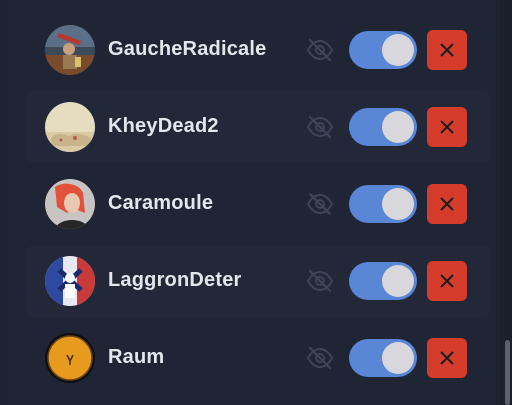  Describe the element at coordinates (163, 126) in the screenshot. I see `username: KheyDead2` at that location.